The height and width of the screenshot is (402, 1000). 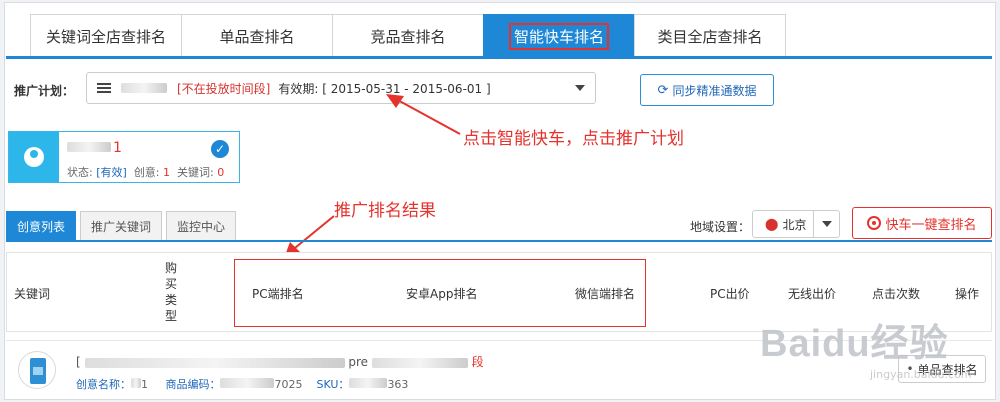 I want to click on blurred-sku, so click(x=368, y=383).